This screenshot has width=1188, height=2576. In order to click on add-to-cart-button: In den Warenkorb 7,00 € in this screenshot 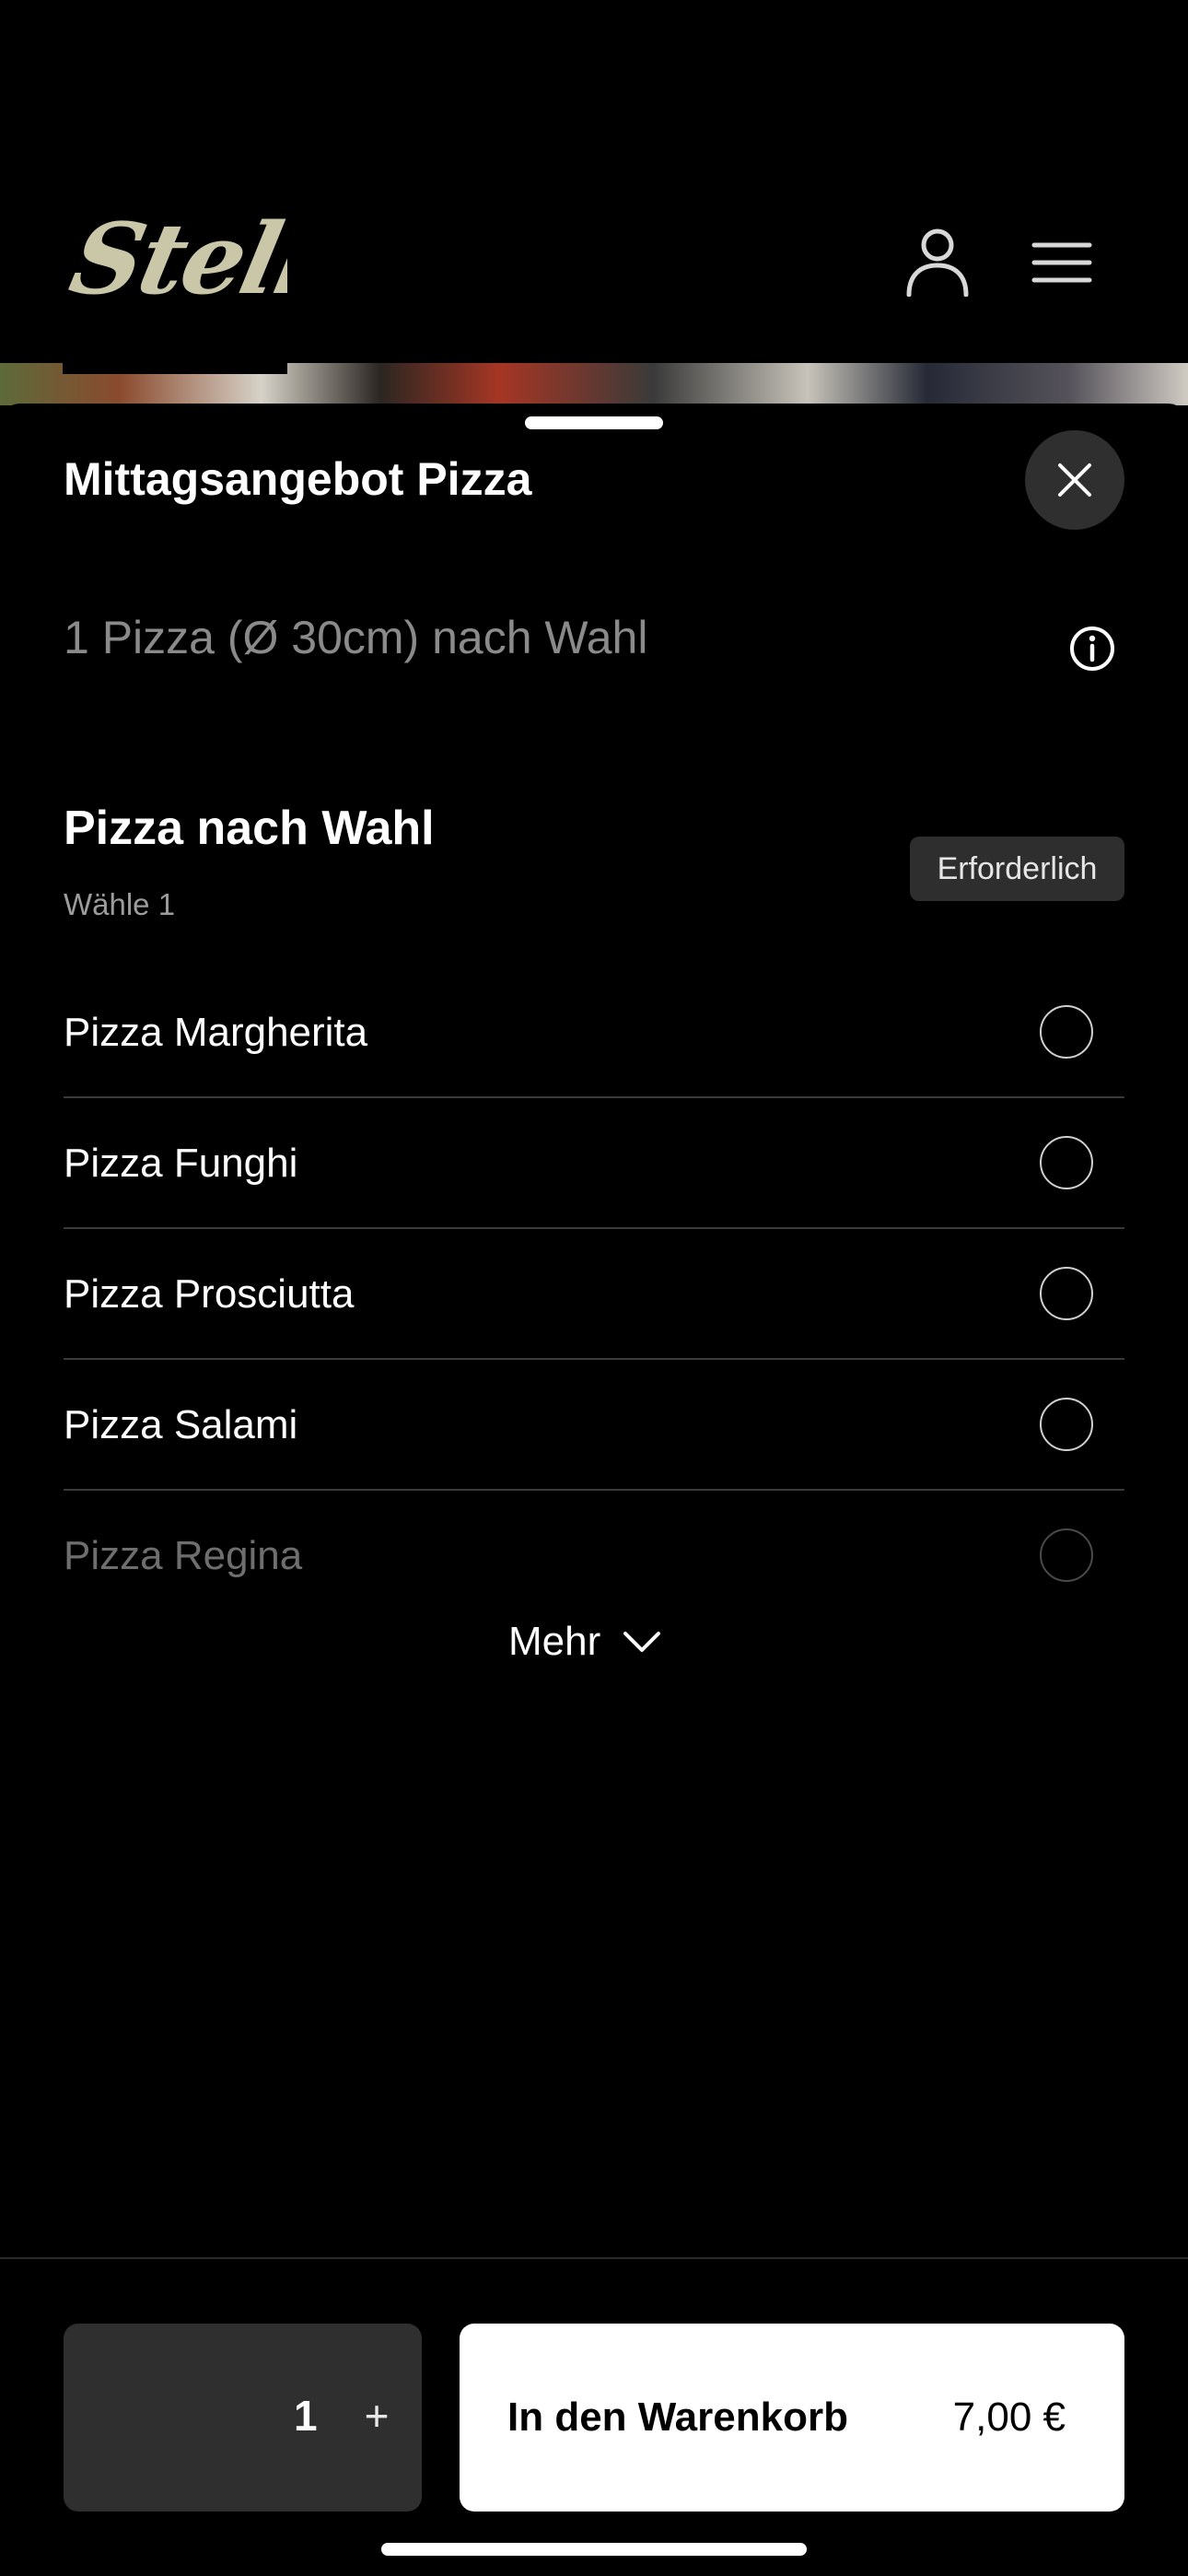, I will do `click(792, 2418)`.